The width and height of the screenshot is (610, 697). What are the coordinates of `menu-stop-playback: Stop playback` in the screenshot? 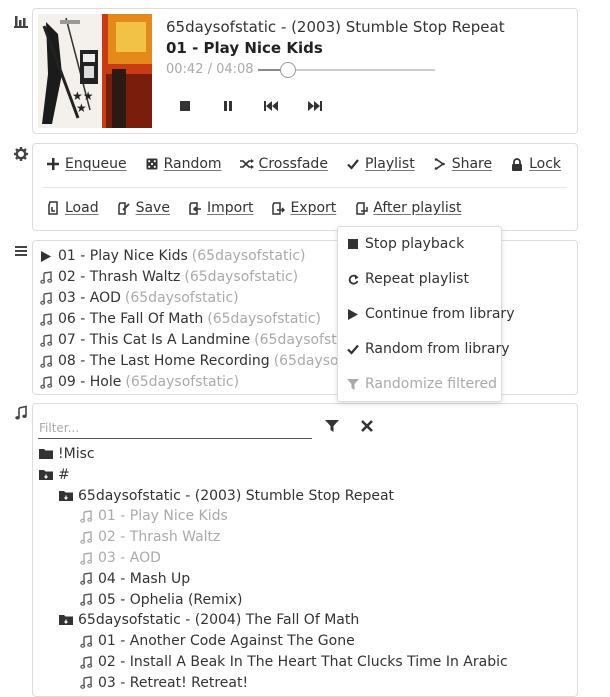 It's located at (405, 244).